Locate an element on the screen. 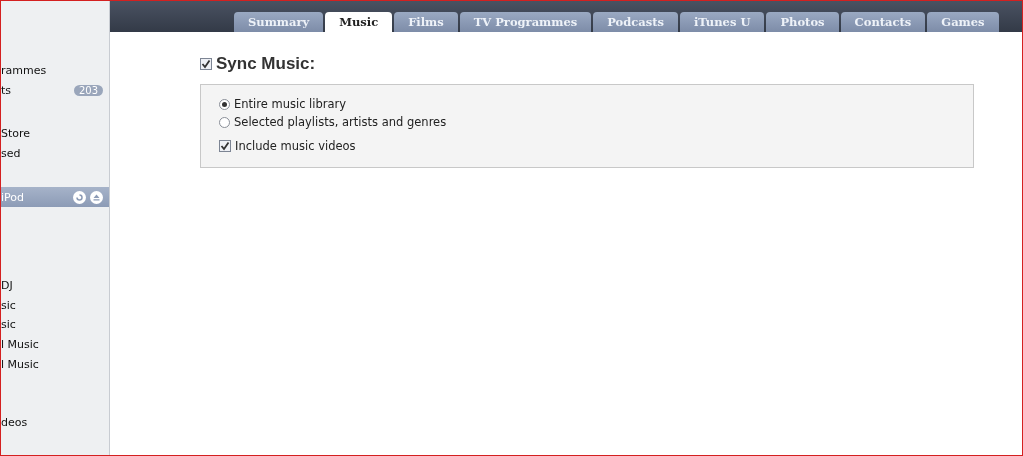 Image resolution: width=1023 pixels, height=456 pixels. sidebar-item: Store is located at coordinates (55, 134).